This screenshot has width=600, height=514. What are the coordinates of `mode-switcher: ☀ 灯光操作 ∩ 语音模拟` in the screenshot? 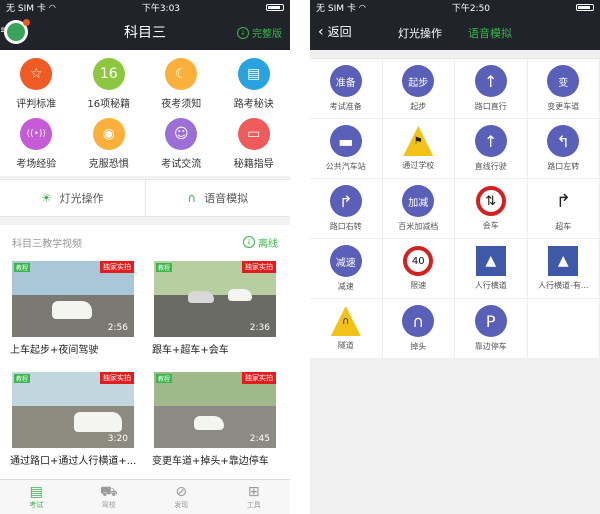 It's located at (145, 198).